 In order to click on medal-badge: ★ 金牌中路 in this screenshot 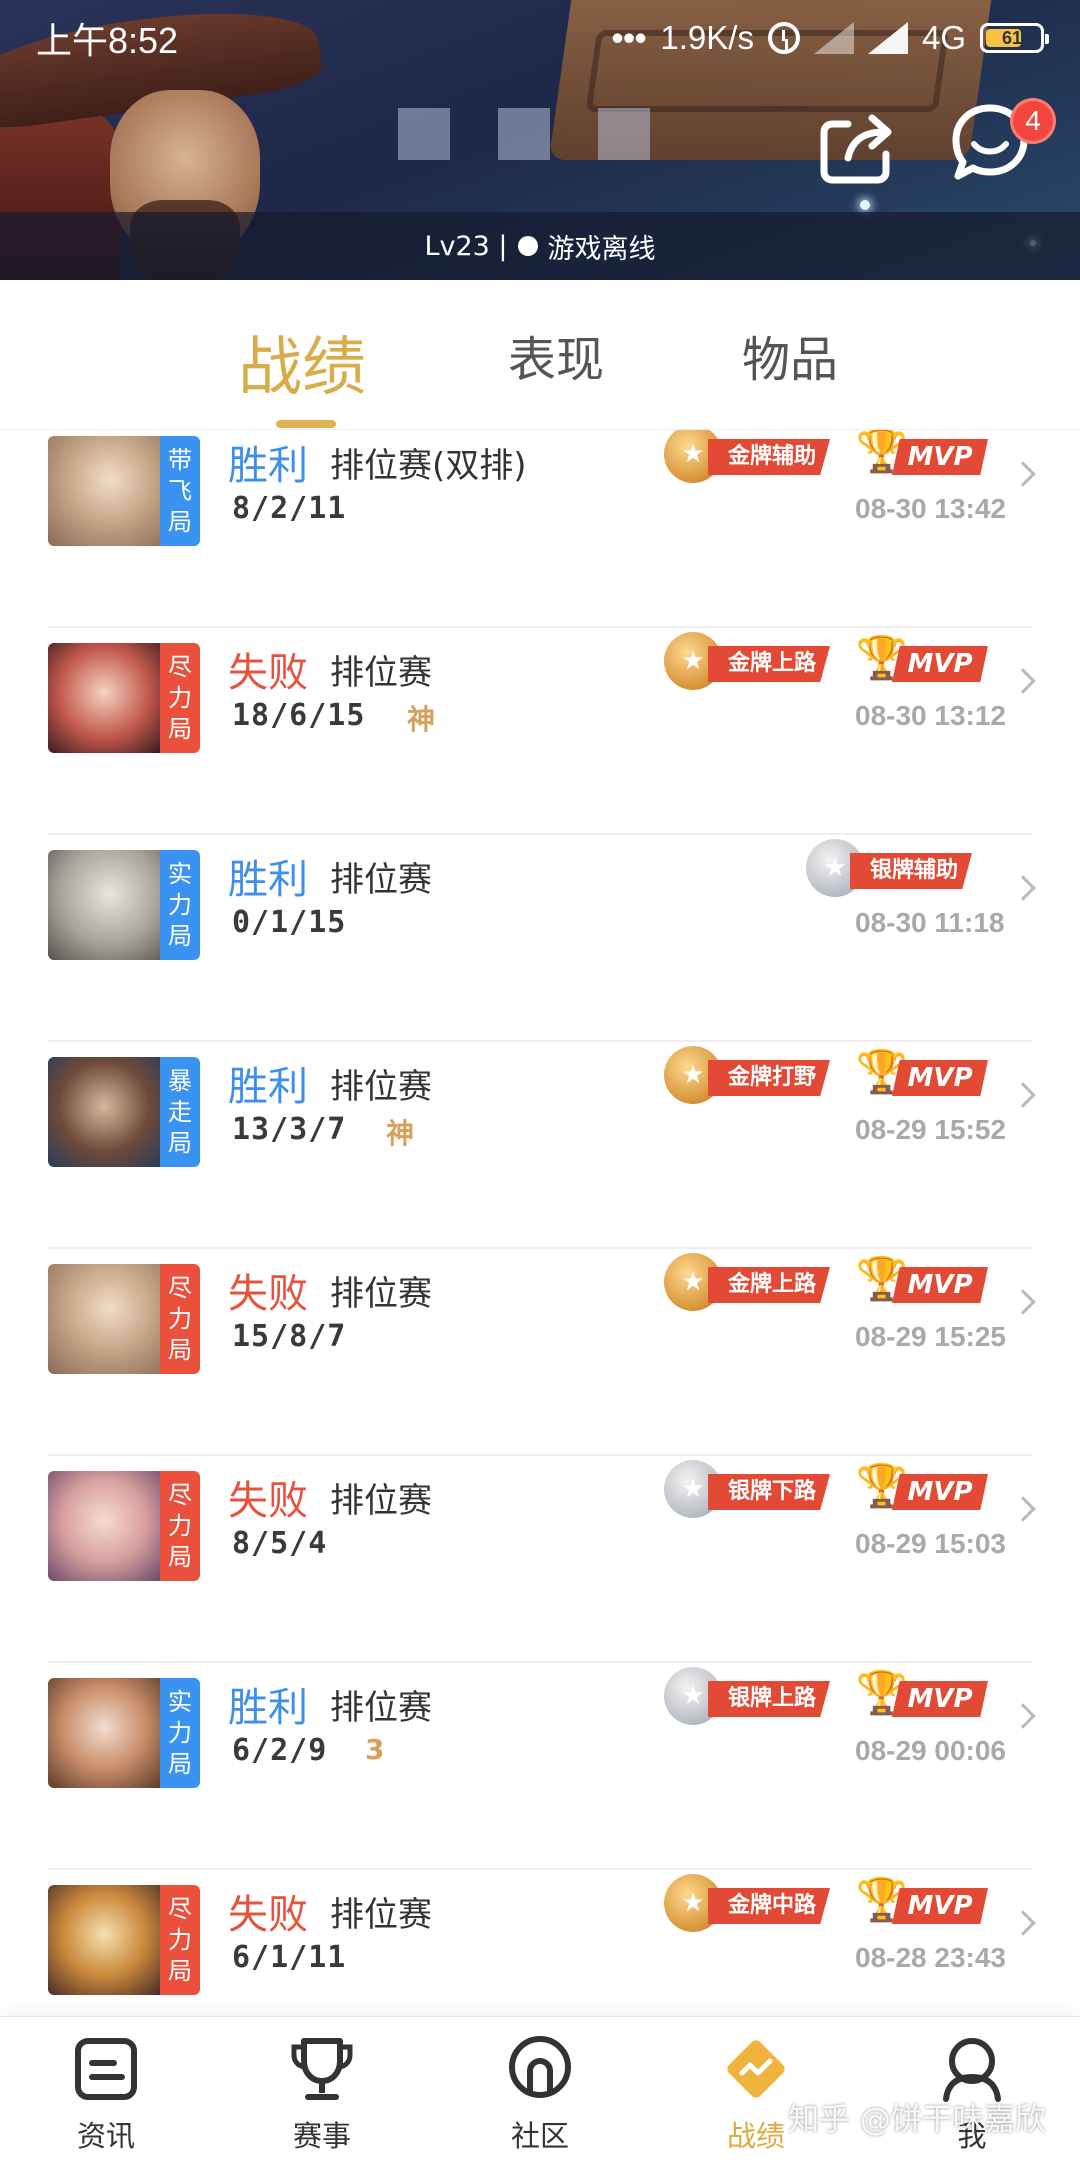, I will do `click(759, 1903)`.